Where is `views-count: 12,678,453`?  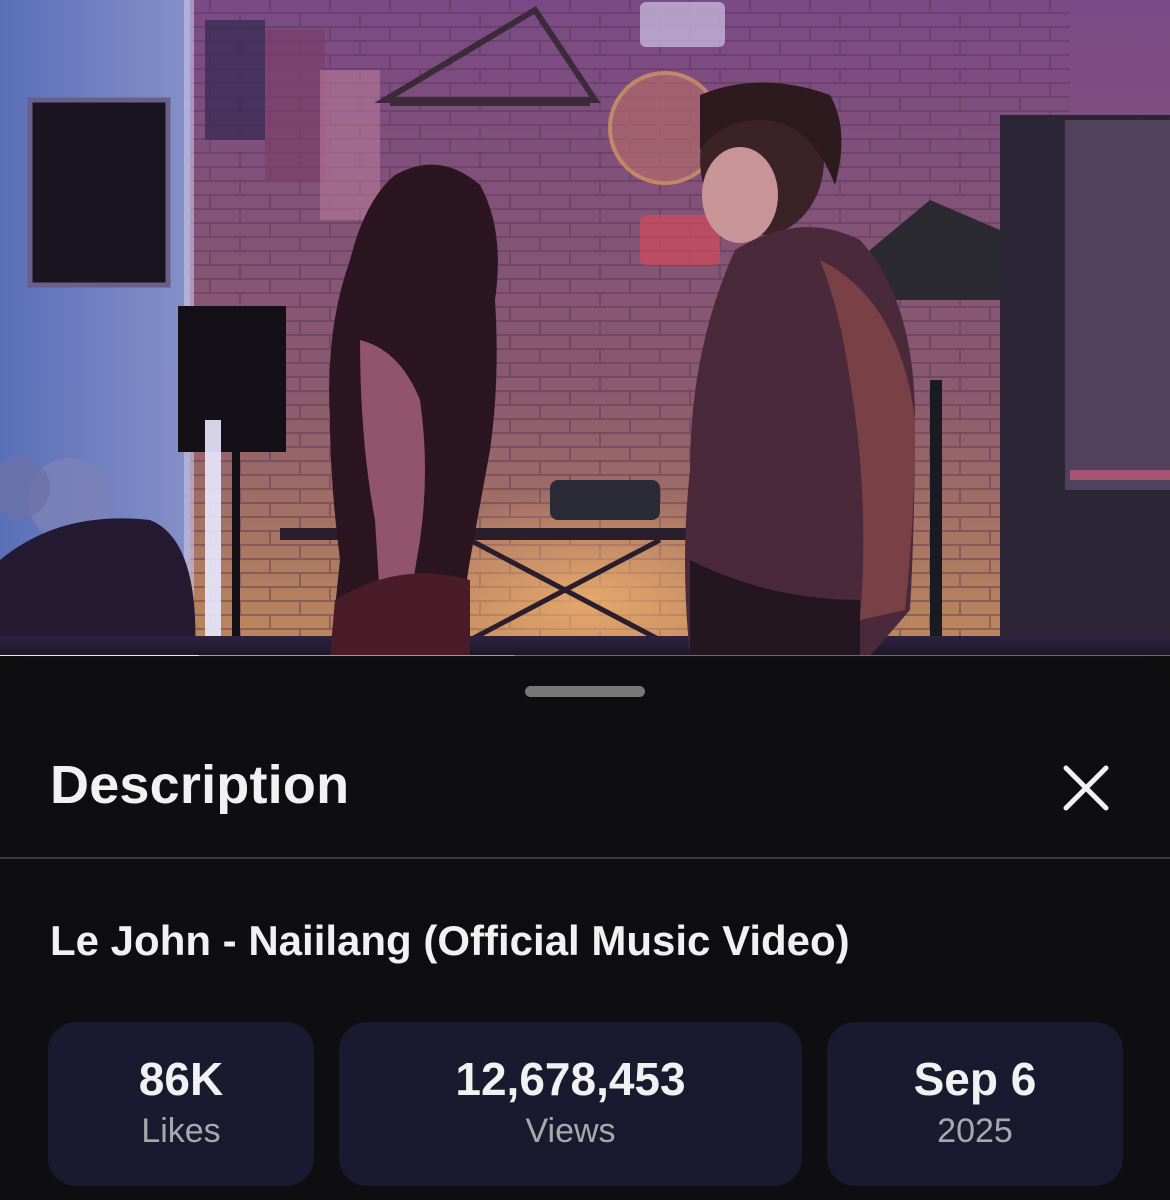 views-count: 12,678,453 is located at coordinates (570, 1079).